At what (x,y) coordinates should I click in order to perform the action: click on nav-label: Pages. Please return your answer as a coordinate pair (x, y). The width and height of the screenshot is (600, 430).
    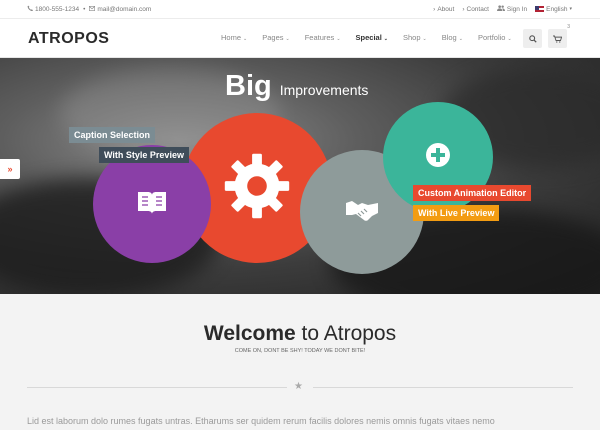
    Looking at the image, I should click on (273, 37).